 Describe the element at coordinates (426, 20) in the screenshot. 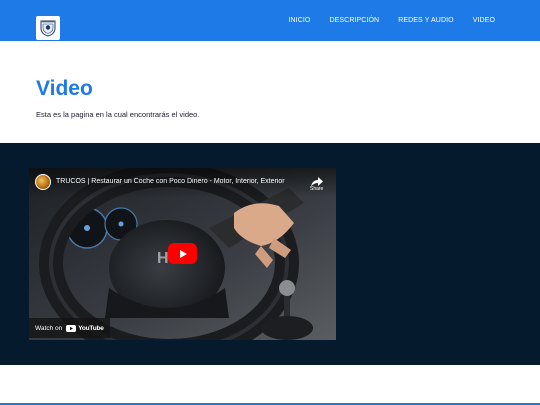

I see `nav-link-redes-y-audio: REDES Y AUDIO` at that location.